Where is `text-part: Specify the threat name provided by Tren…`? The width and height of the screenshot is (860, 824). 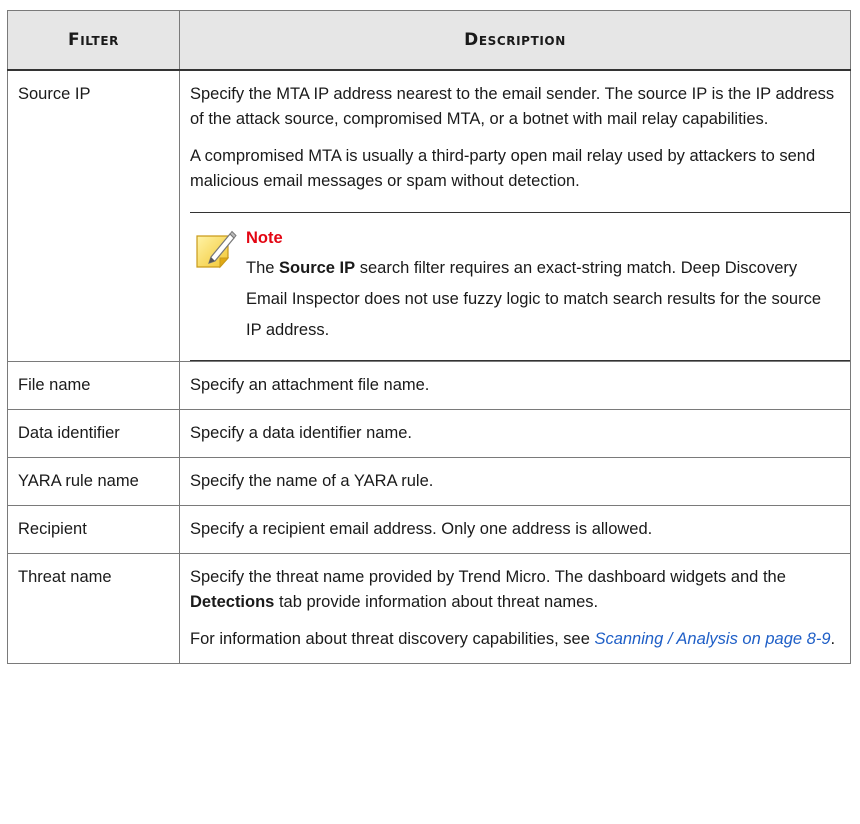
text-part: Specify the threat name provided by Tren… is located at coordinates (488, 577).